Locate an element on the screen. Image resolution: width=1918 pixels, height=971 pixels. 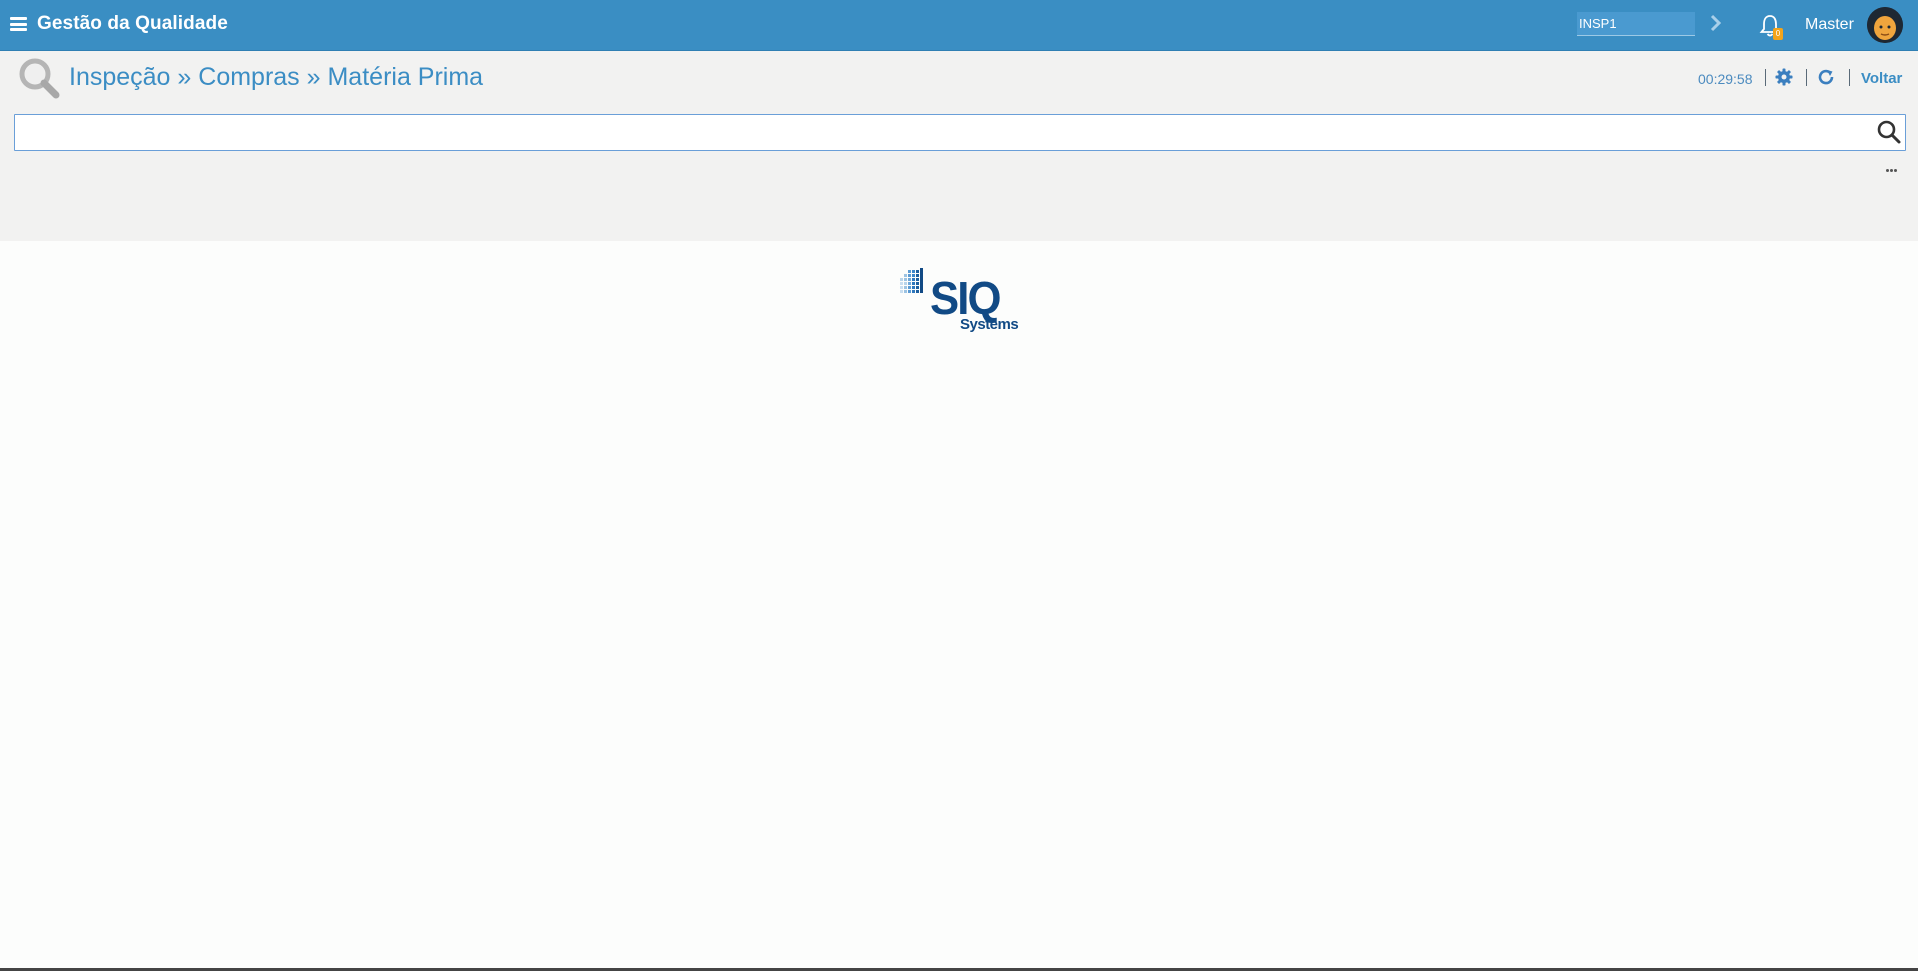
menu-icon is located at coordinates (18, 24).